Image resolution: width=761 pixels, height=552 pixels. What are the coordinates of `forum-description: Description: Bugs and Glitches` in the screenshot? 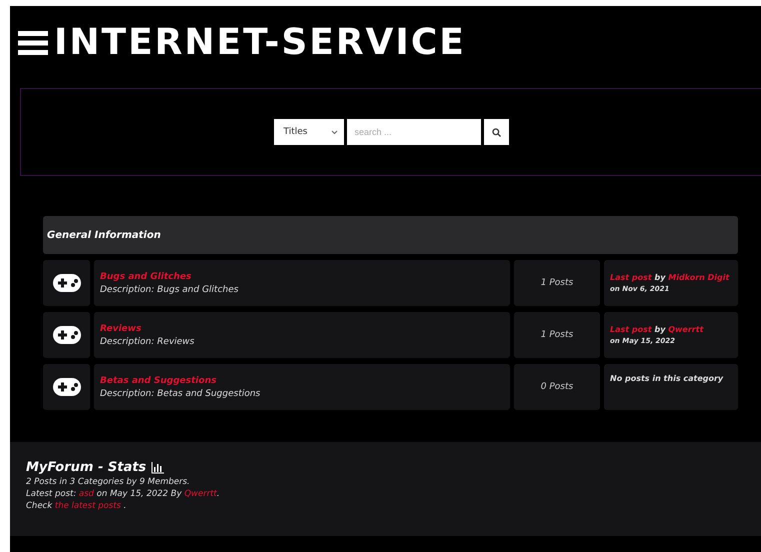 It's located at (170, 289).